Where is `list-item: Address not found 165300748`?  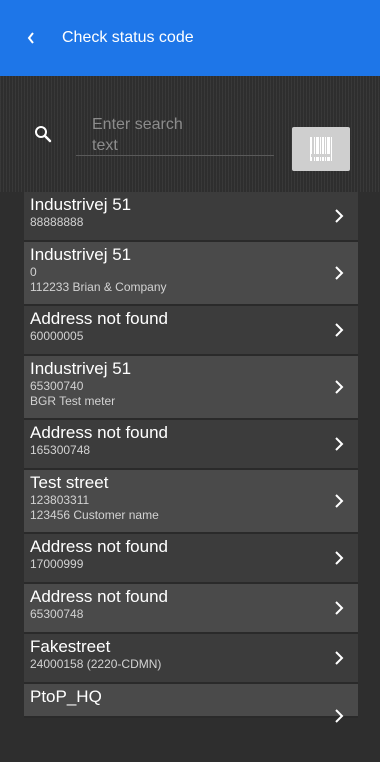 list-item: Address not found 165300748 is located at coordinates (191, 445).